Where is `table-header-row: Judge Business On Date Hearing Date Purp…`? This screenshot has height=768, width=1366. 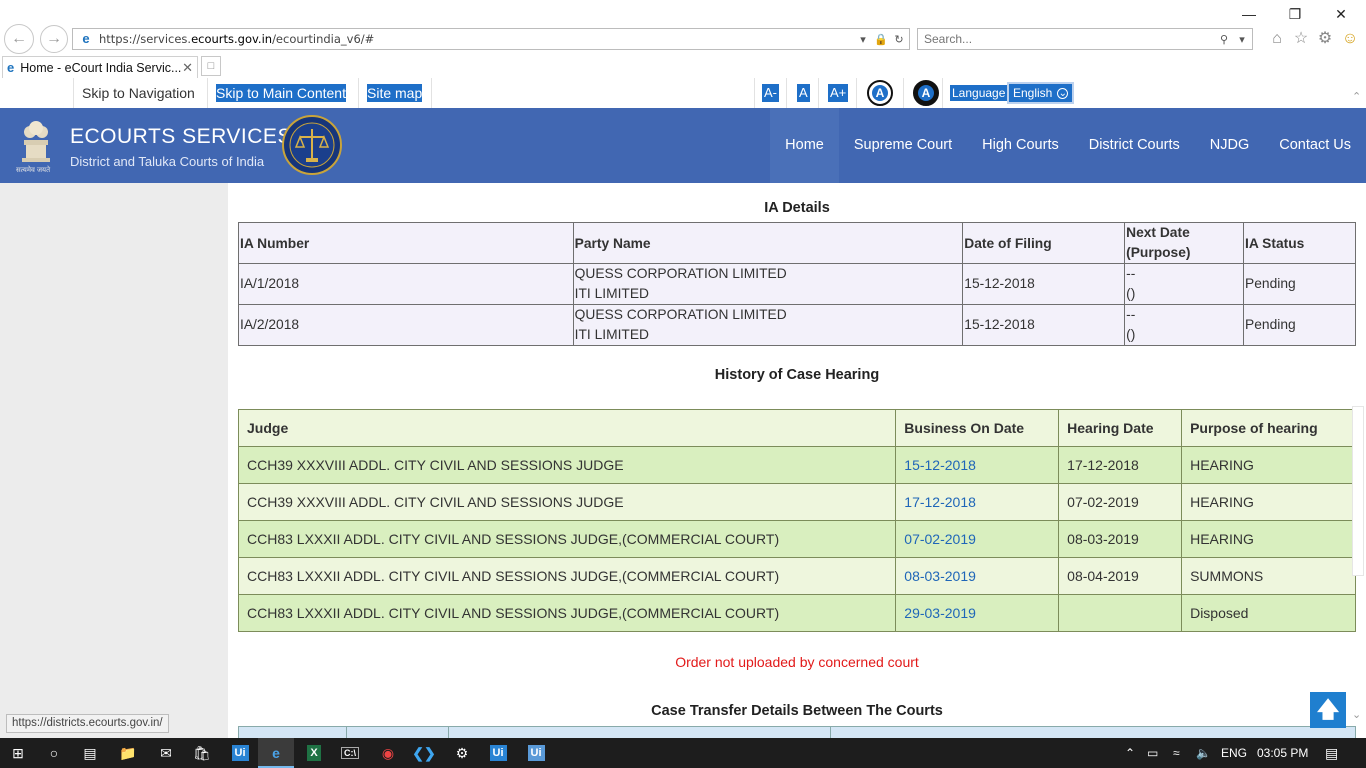 table-header-row: Judge Business On Date Hearing Date Purp… is located at coordinates (796, 428).